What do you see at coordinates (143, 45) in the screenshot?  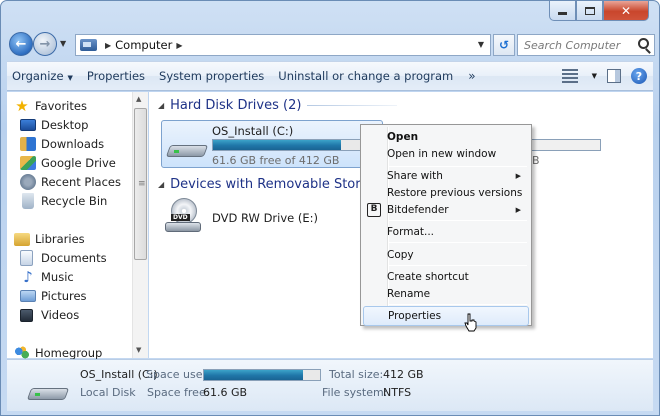 I see `breadcrumb-computer: Computer` at bounding box center [143, 45].